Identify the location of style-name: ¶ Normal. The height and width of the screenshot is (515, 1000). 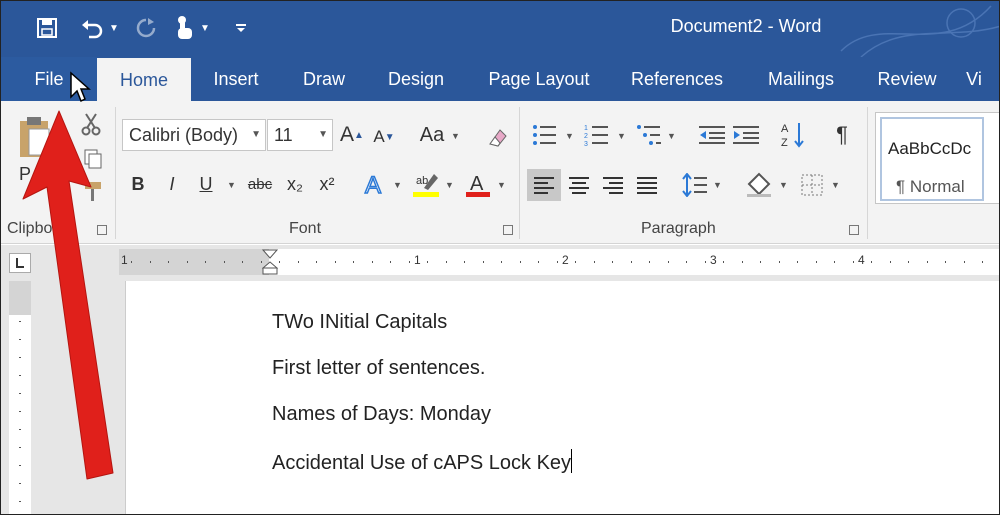
(930, 186).